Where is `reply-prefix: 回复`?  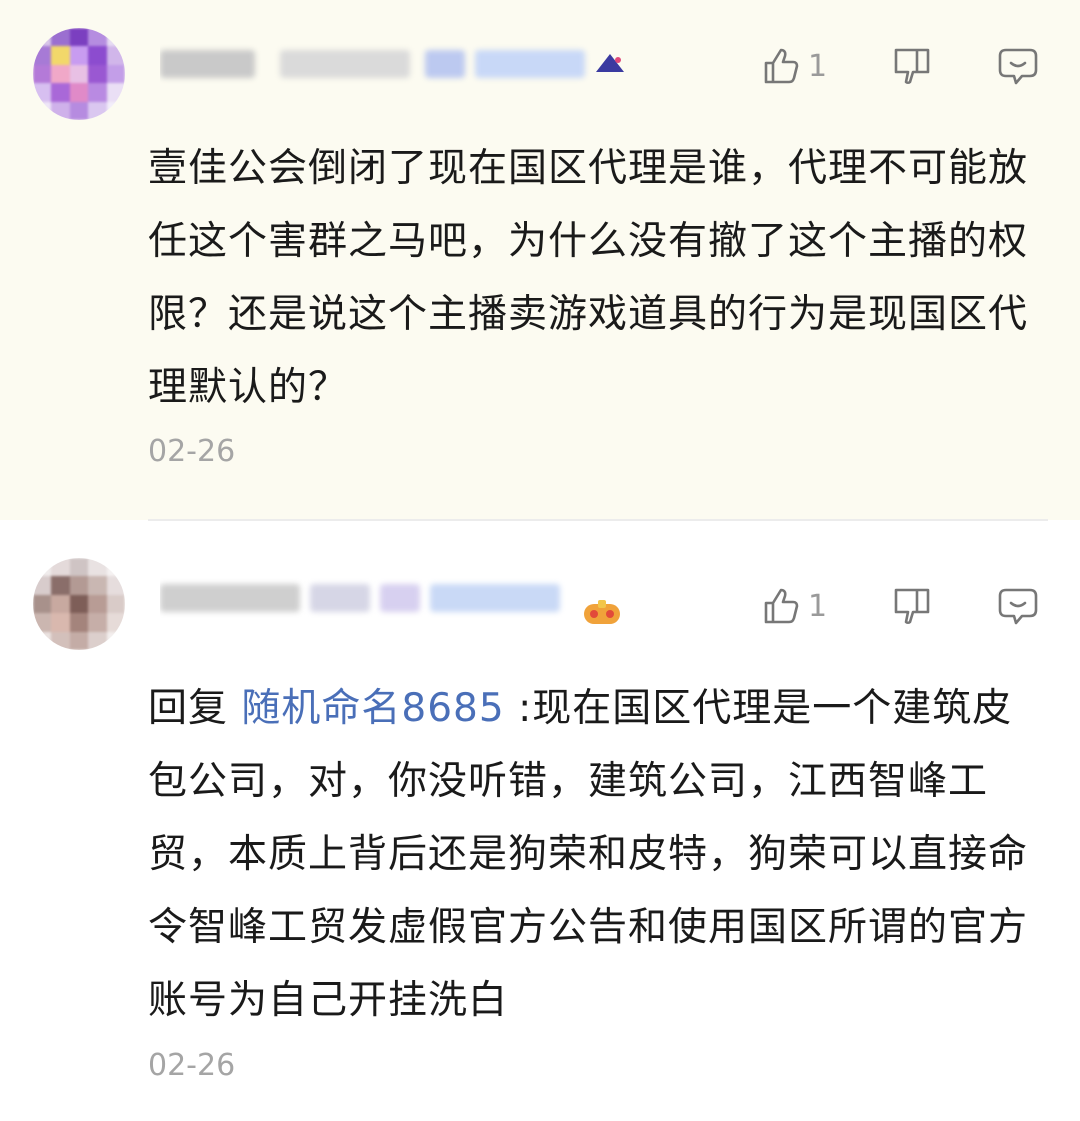
reply-prefix: 回复 is located at coordinates (195, 708).